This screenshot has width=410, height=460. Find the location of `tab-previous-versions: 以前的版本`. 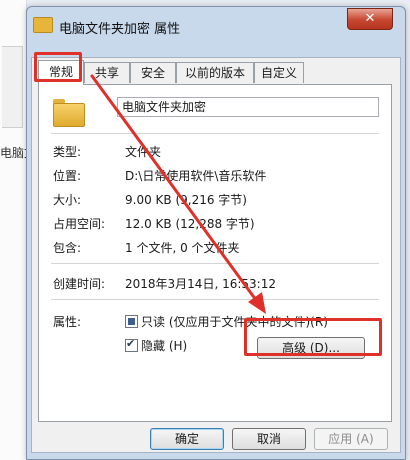

tab-previous-versions: 以前的版本 is located at coordinates (215, 72).